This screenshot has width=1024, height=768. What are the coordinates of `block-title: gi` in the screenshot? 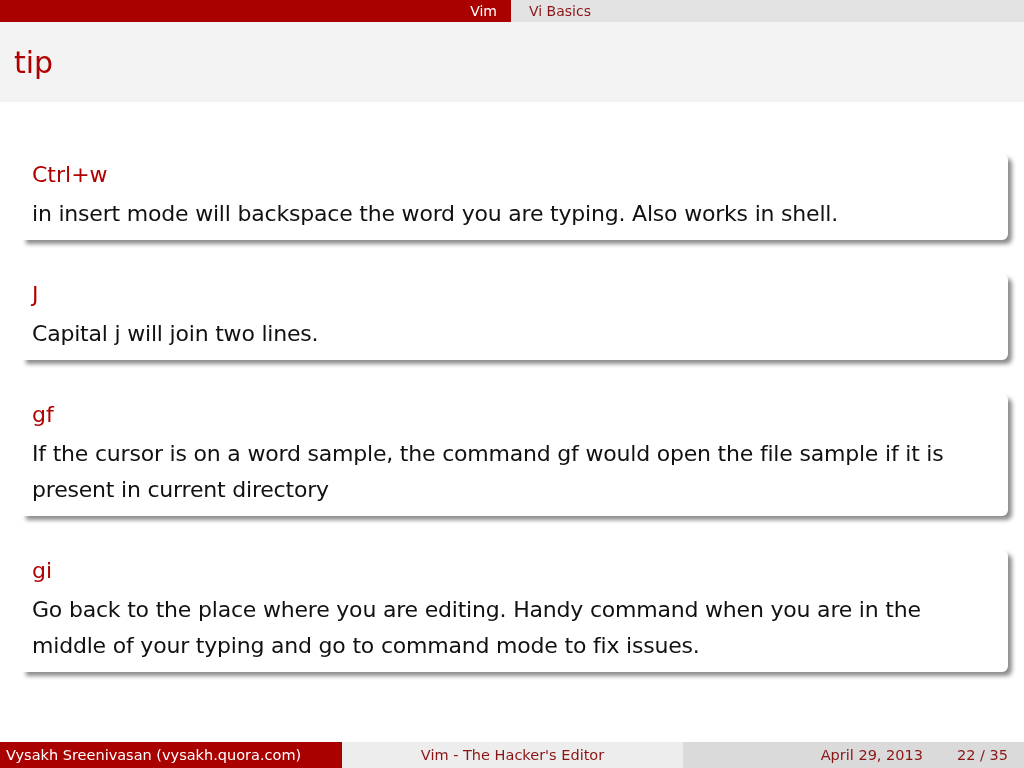 It's located at (43, 571).